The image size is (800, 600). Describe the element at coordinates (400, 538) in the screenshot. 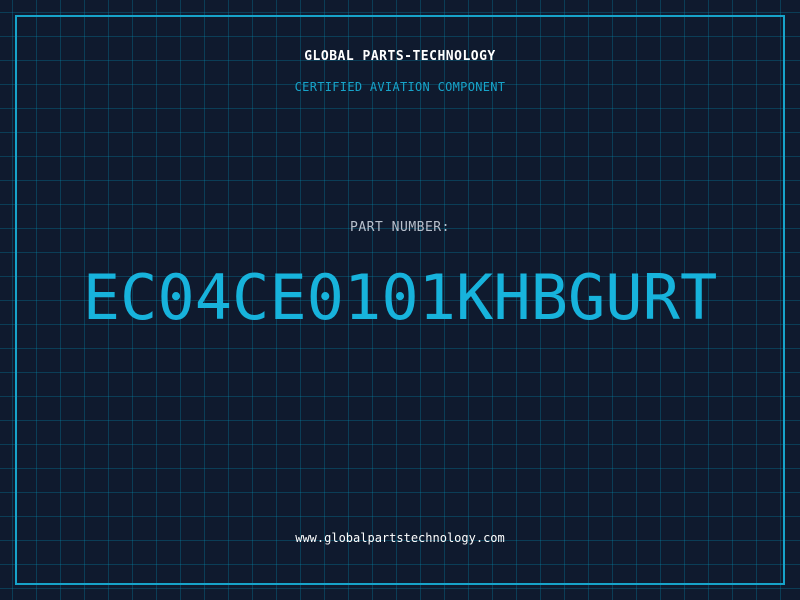

I see `website-url: www.globalpartstechnology.com` at that location.